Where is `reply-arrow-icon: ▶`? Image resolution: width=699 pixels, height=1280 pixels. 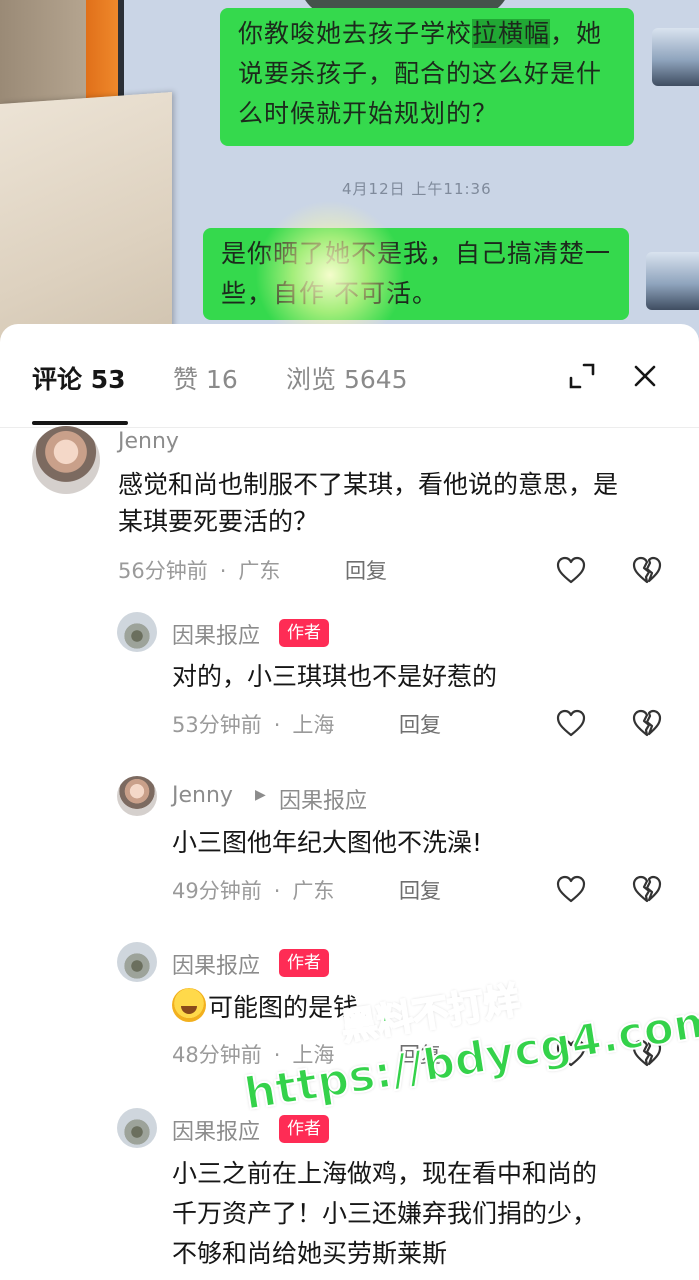 reply-arrow-icon: ▶ is located at coordinates (260, 795).